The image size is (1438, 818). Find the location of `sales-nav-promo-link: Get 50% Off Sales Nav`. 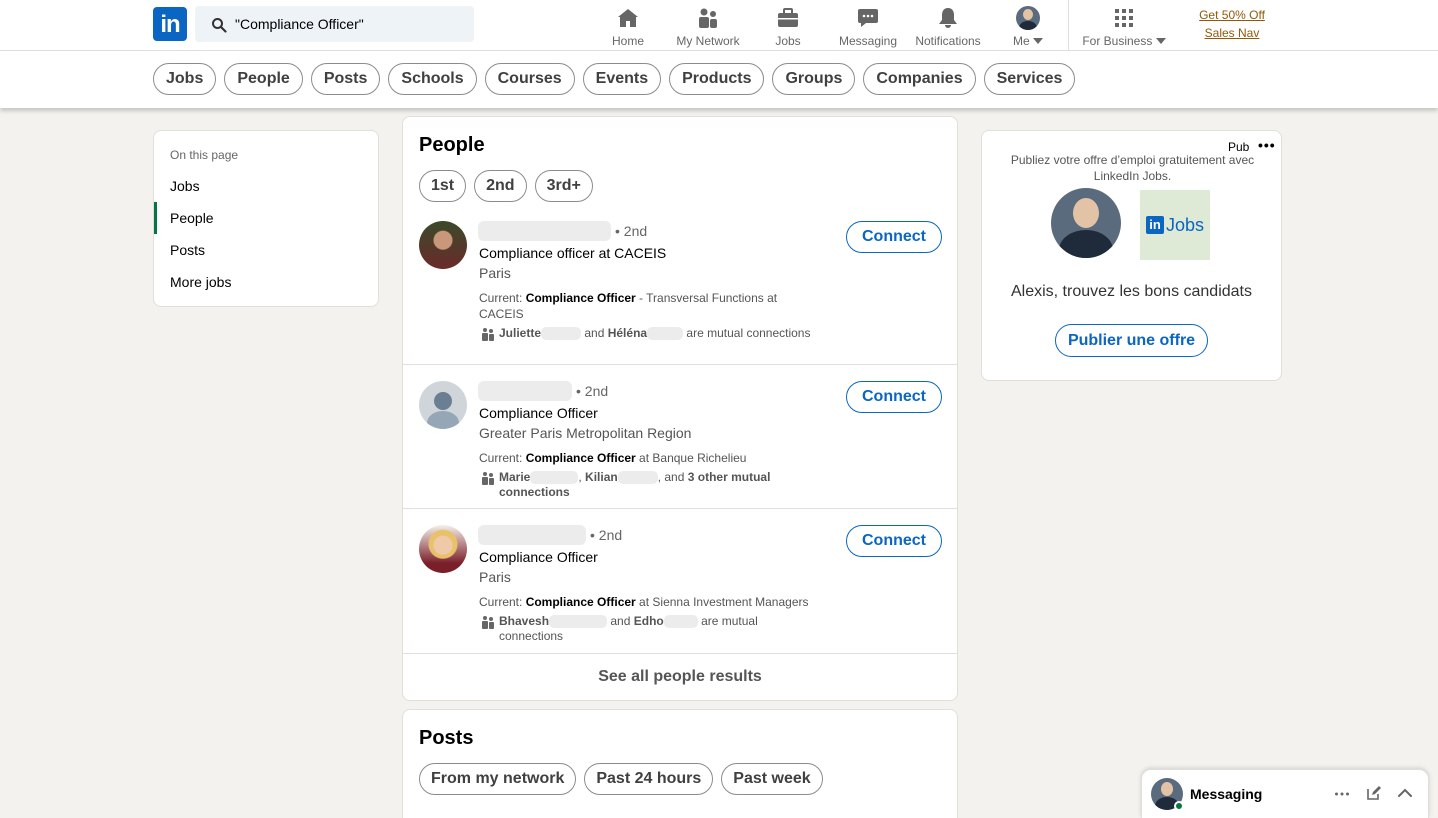

sales-nav-promo-link: Get 50% Off Sales Nav is located at coordinates (1232, 24).